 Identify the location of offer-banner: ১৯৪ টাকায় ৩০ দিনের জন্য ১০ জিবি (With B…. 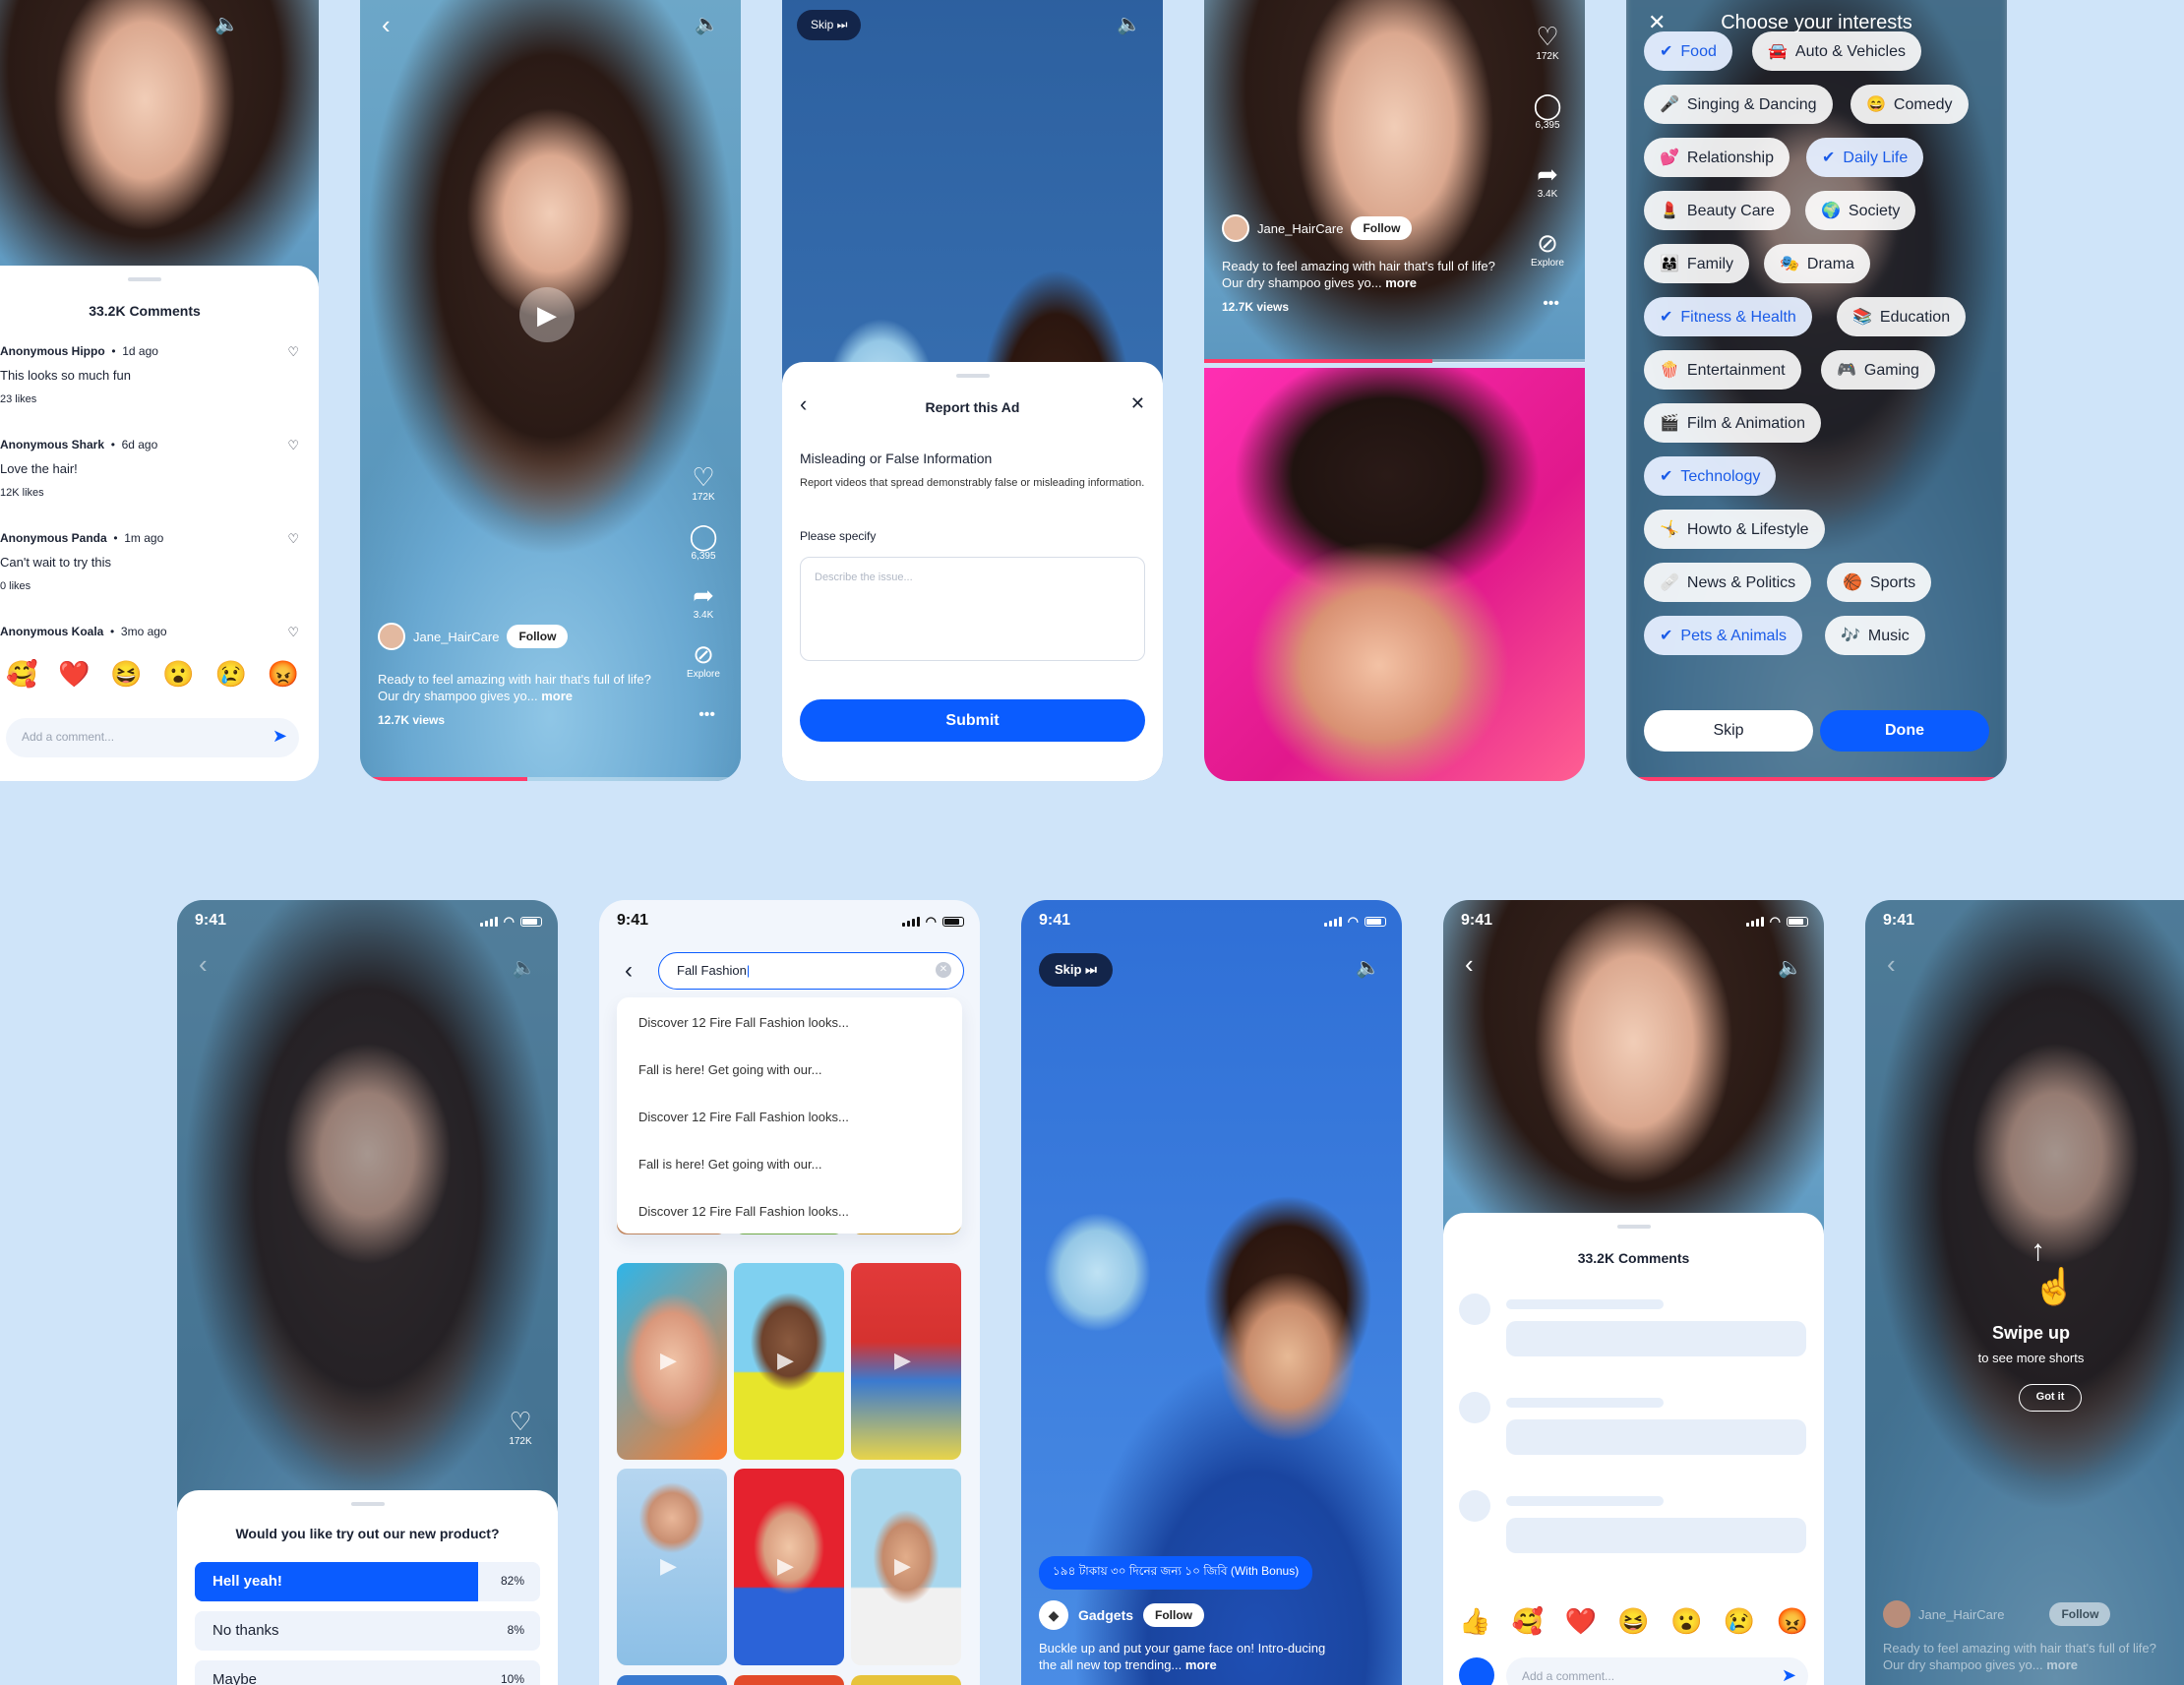
(1176, 1573).